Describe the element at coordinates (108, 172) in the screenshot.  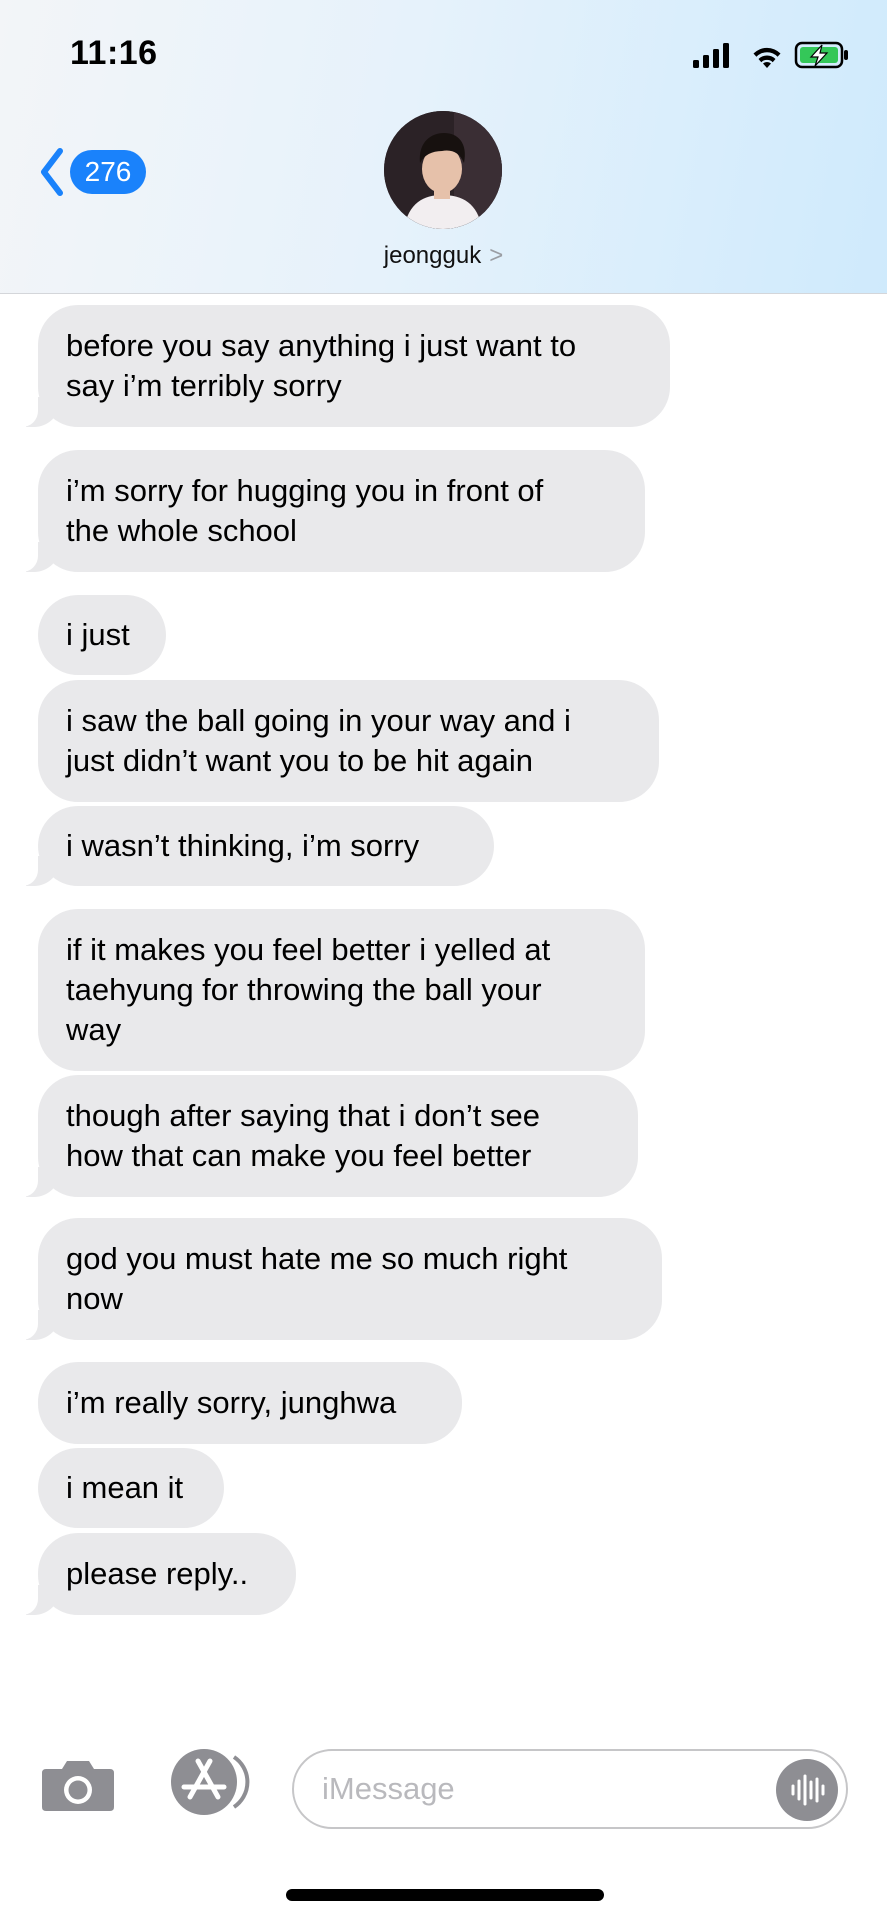
I see `unread-count-badge: 276` at that location.